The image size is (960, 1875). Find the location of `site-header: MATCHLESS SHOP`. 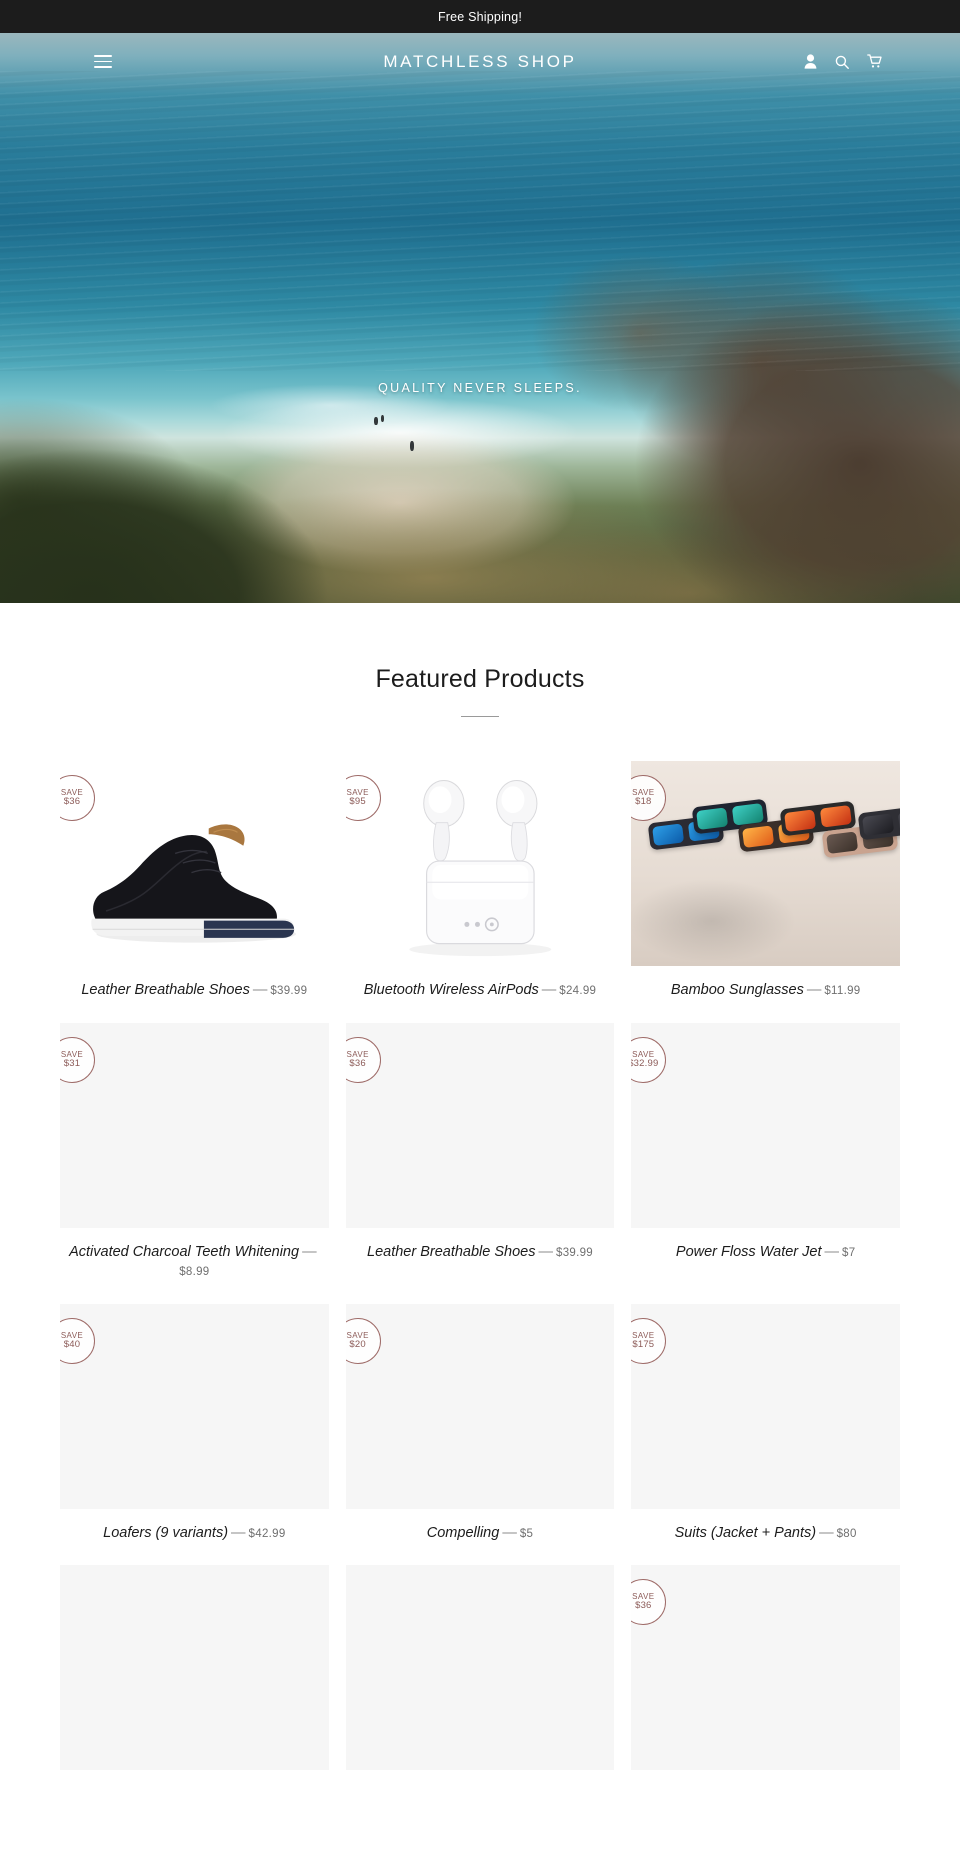

site-header: MATCHLESS SHOP is located at coordinates (480, 61).